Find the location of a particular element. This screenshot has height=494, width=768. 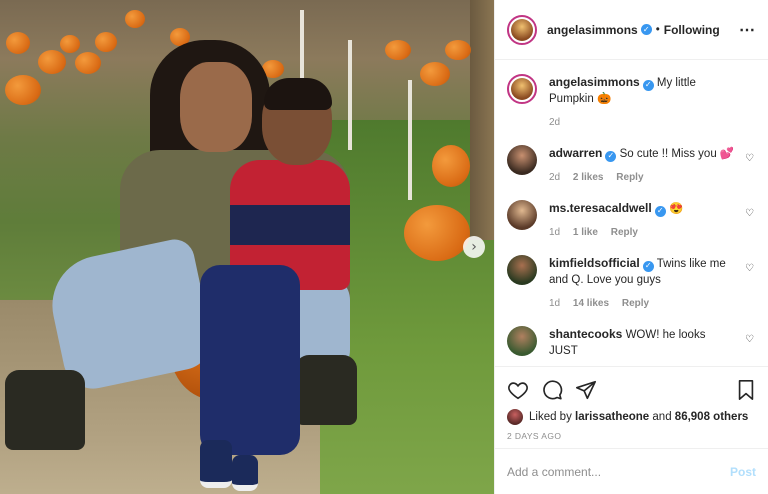

share-icon is located at coordinates (586, 390).